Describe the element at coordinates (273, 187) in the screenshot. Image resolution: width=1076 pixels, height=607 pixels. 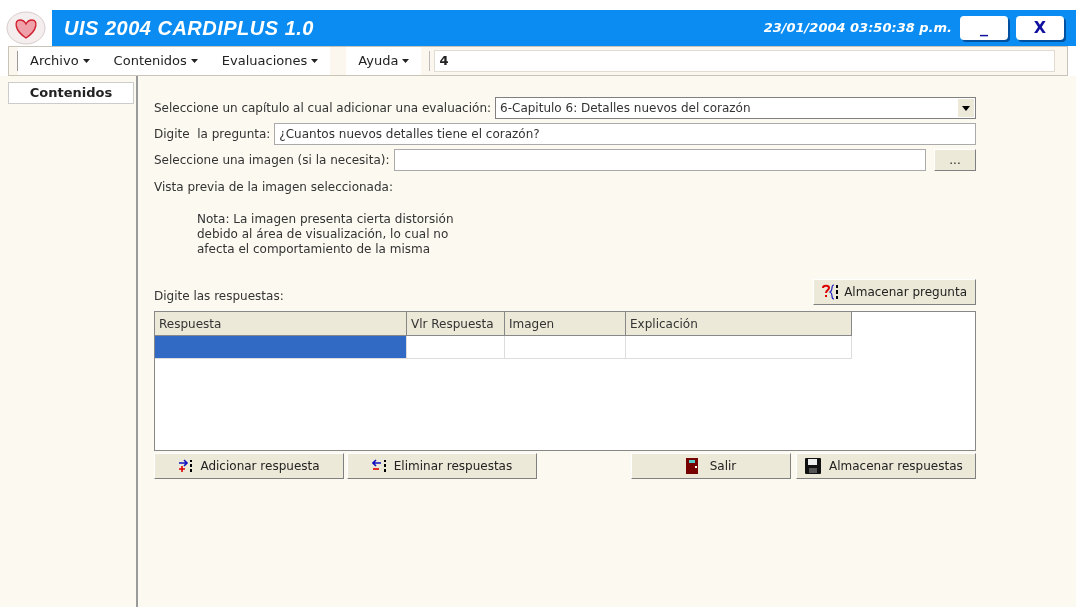
I see `preview-label: Vista previa de la imagen seleccionada:` at that location.